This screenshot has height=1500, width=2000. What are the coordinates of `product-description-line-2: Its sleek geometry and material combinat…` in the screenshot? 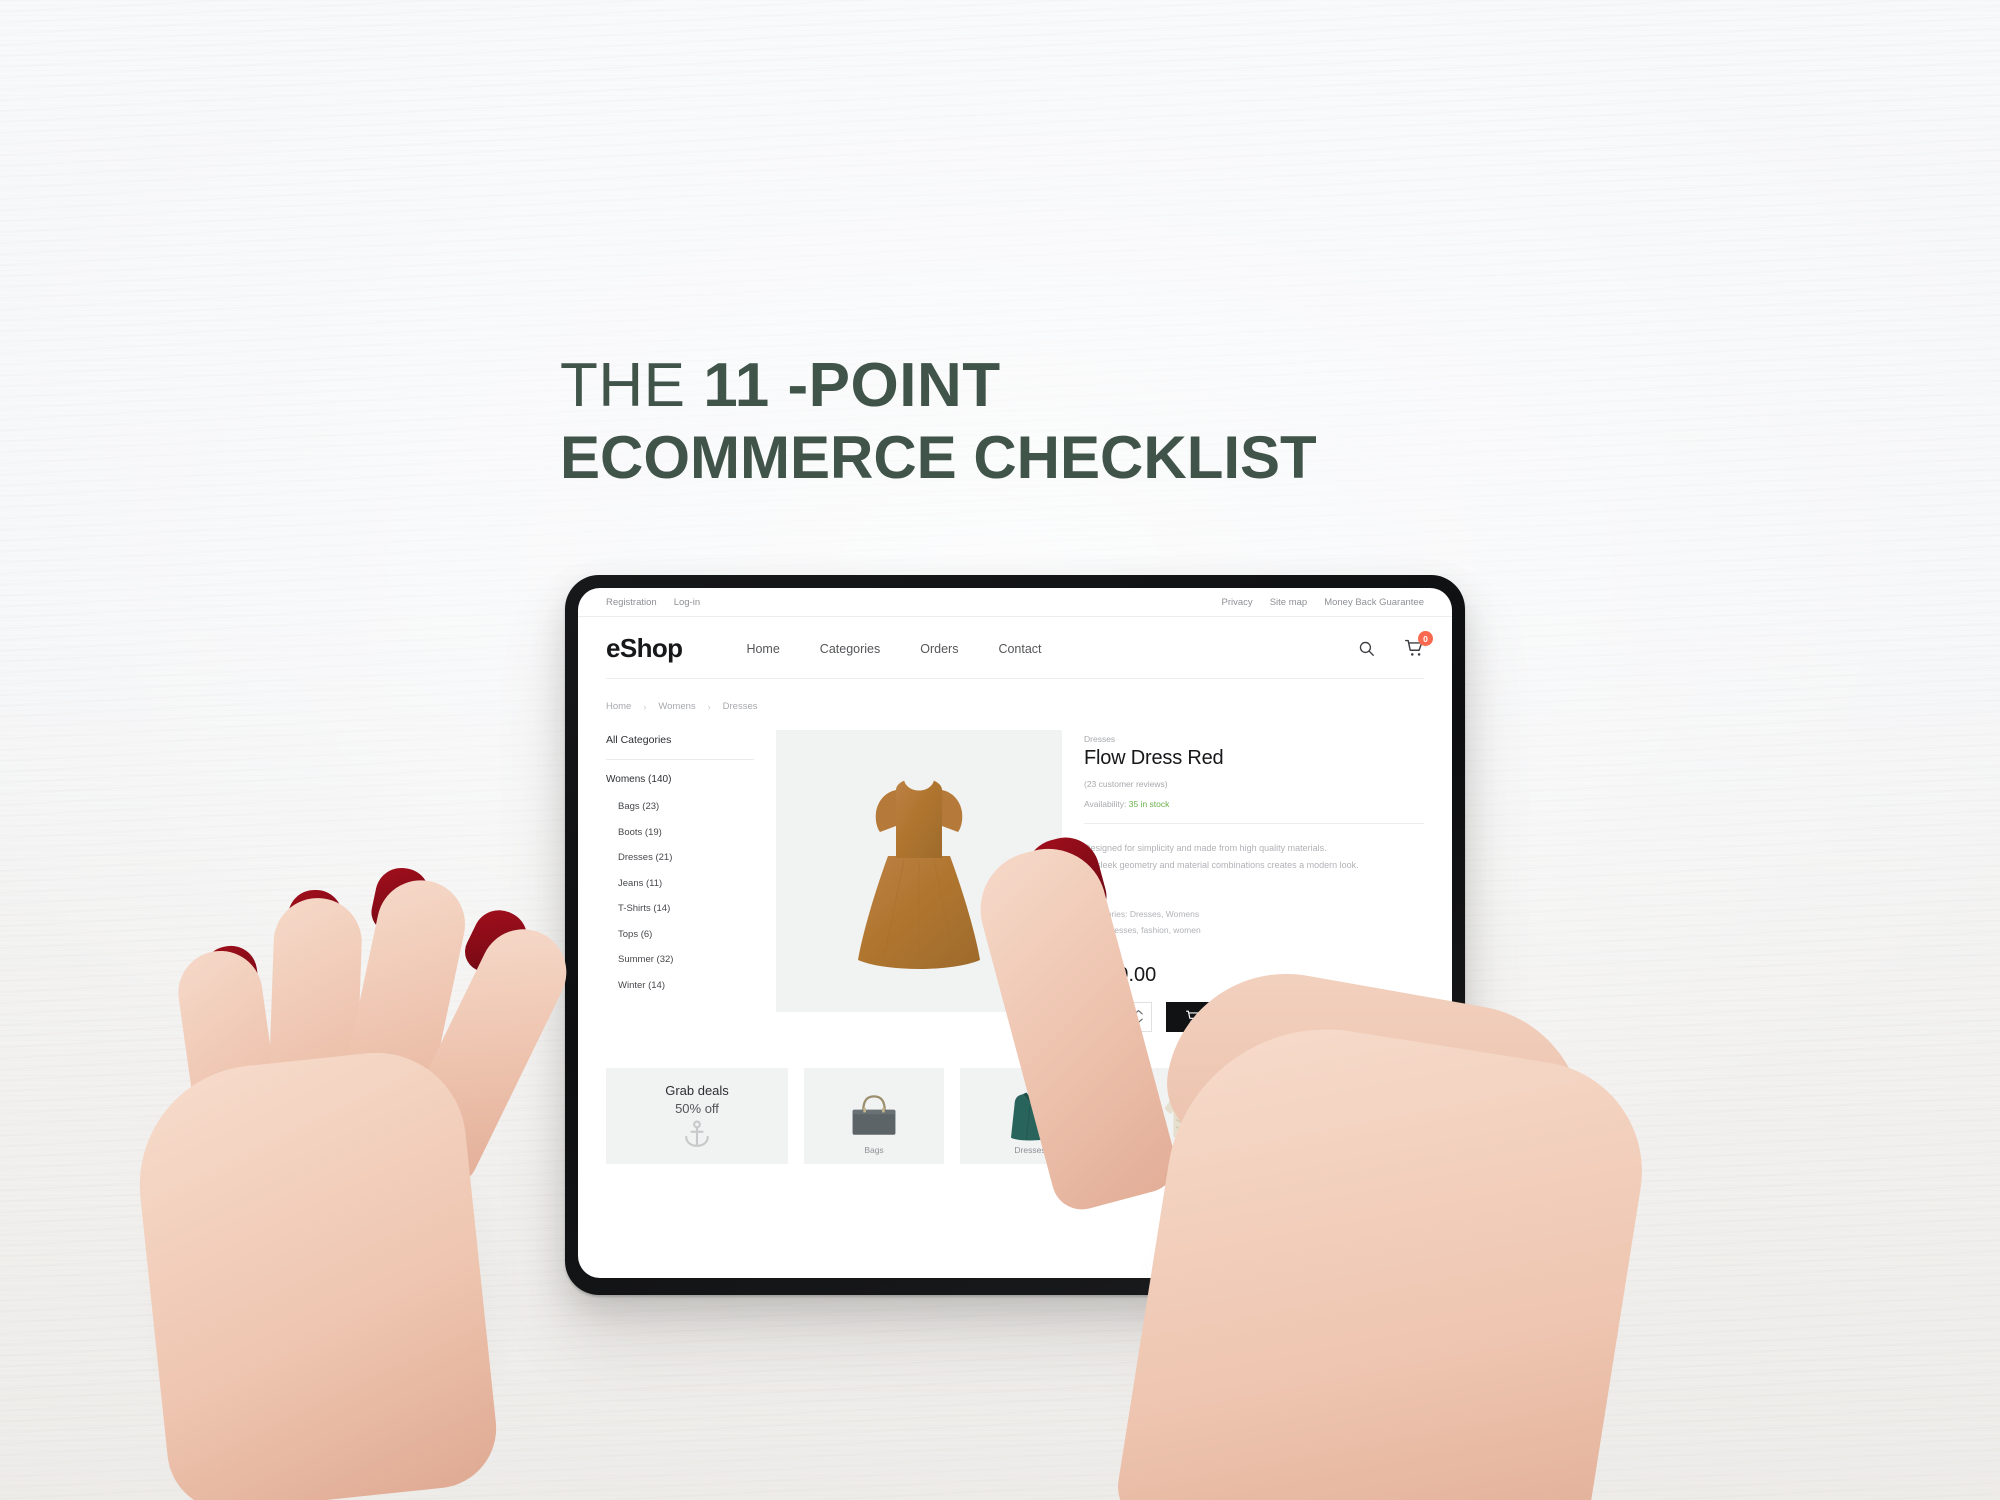 It's located at (1221, 864).